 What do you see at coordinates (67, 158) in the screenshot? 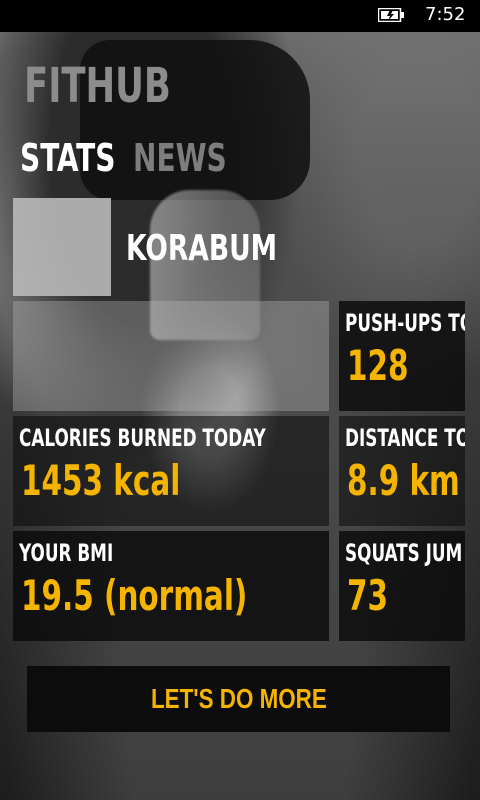
I see `tab-stats: STATS` at bounding box center [67, 158].